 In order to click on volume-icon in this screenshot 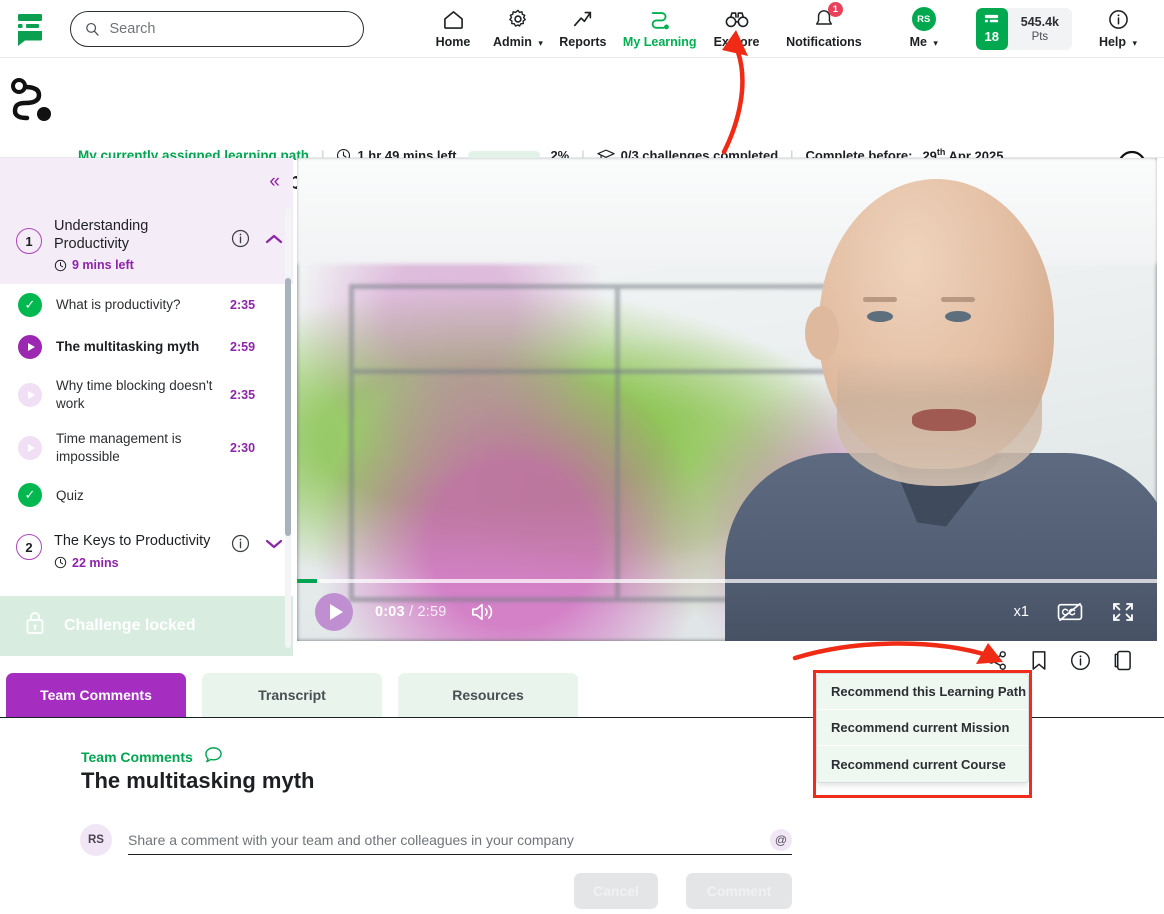, I will do `click(481, 612)`.